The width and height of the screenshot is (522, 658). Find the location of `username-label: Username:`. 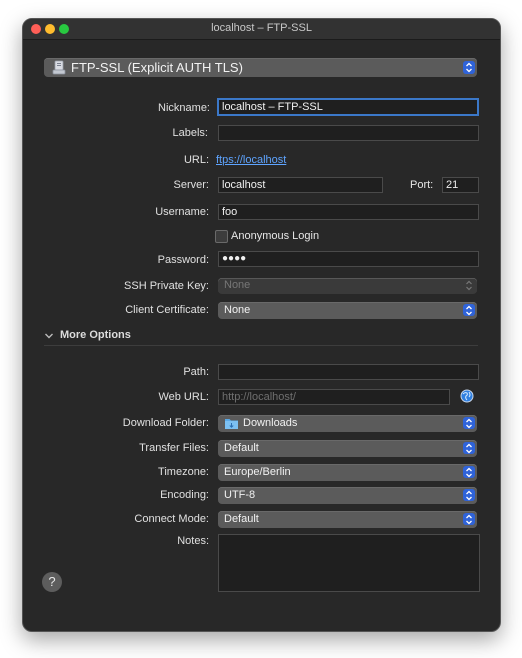

username-label: Username: is located at coordinates (182, 212).